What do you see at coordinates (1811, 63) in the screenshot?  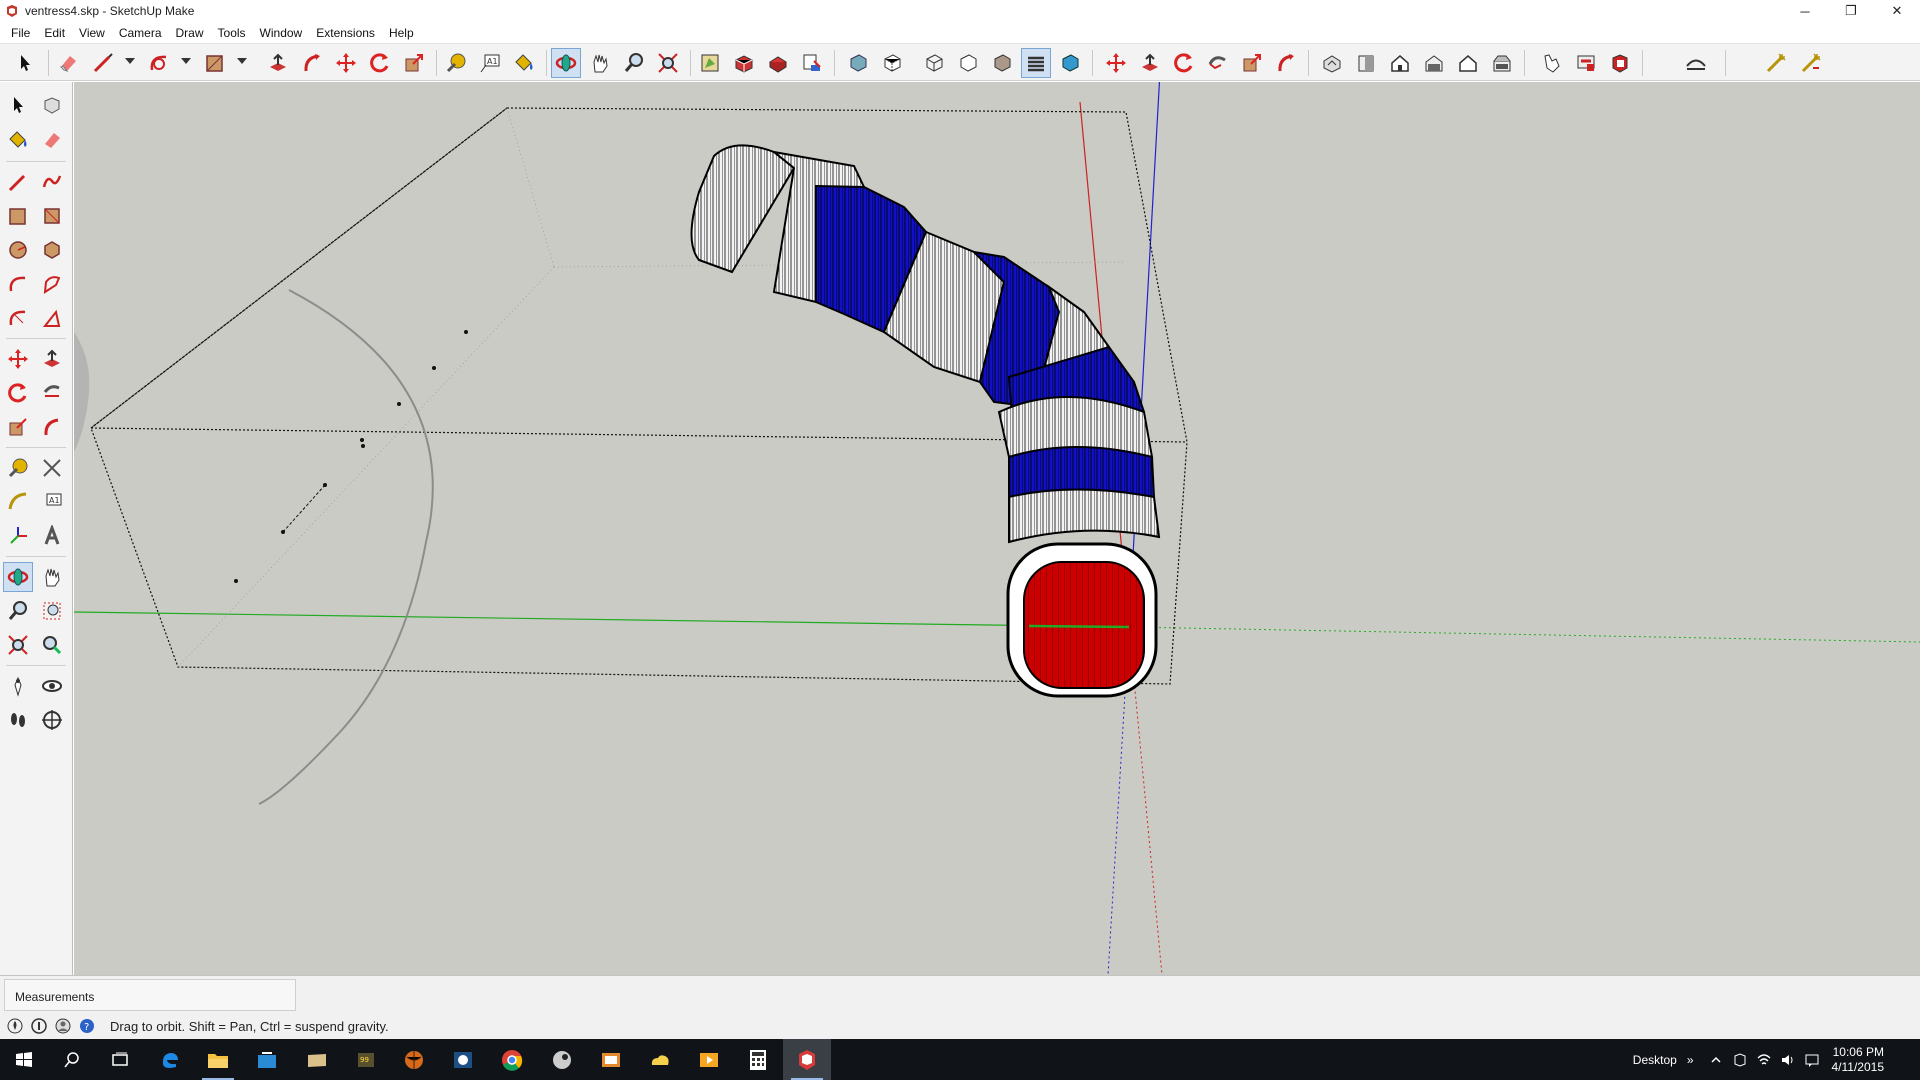 I see `walk-icon` at bounding box center [1811, 63].